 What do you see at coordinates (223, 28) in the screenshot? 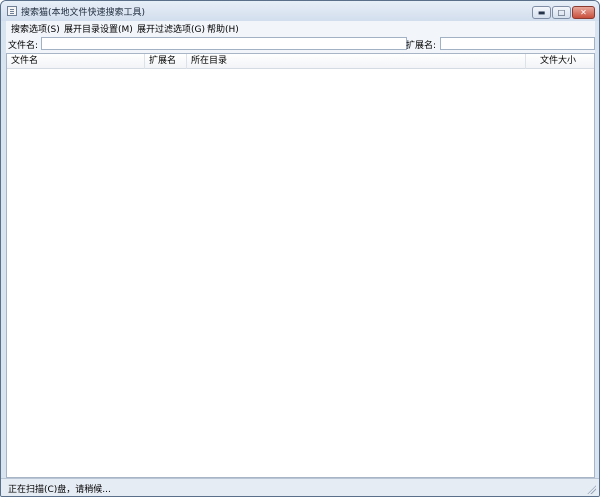
I see `menu-help: 帮助(H)` at bounding box center [223, 28].